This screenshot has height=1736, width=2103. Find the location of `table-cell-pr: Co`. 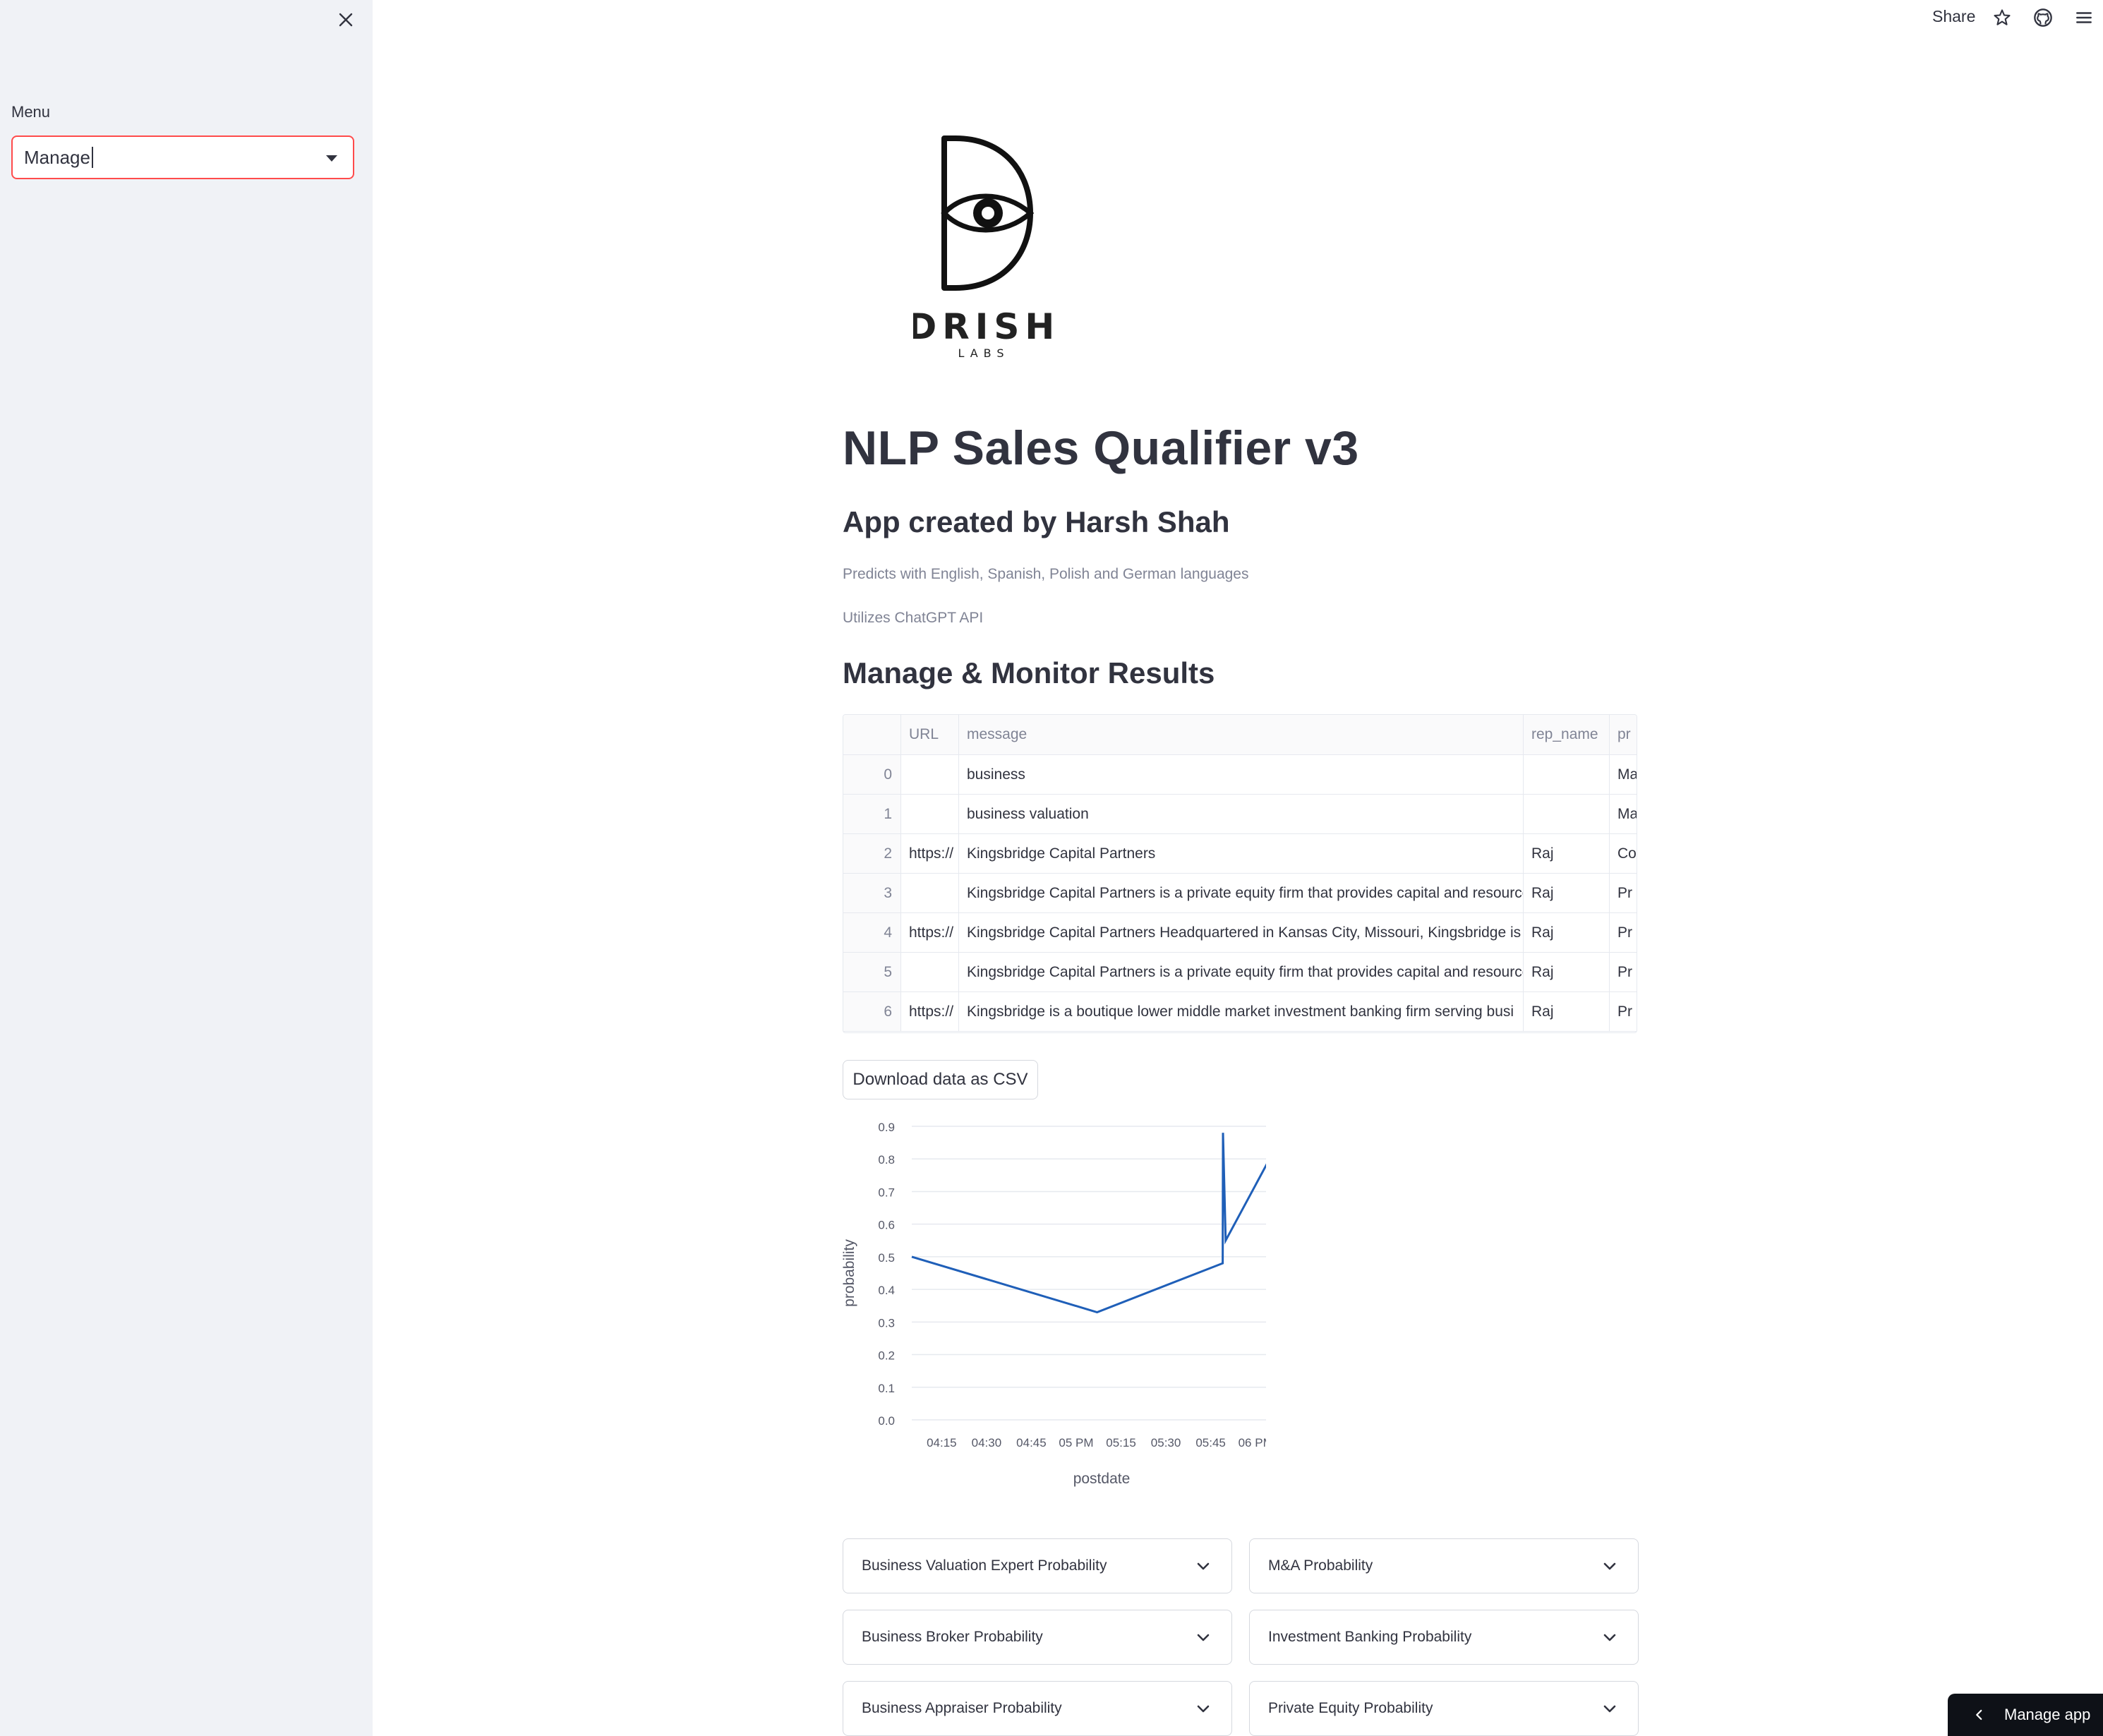

table-cell-pr: Co is located at coordinates (1624, 853).